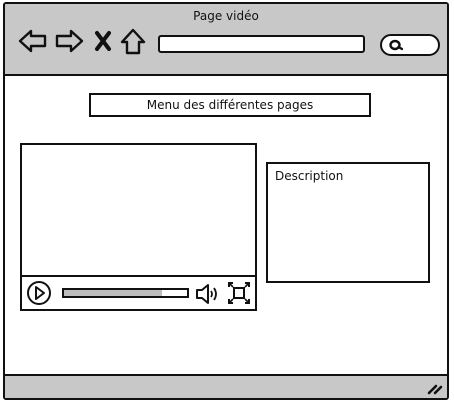 The height and width of the screenshot is (405, 454). What do you see at coordinates (239, 293) in the screenshot?
I see `fullscreen-icon` at bounding box center [239, 293].